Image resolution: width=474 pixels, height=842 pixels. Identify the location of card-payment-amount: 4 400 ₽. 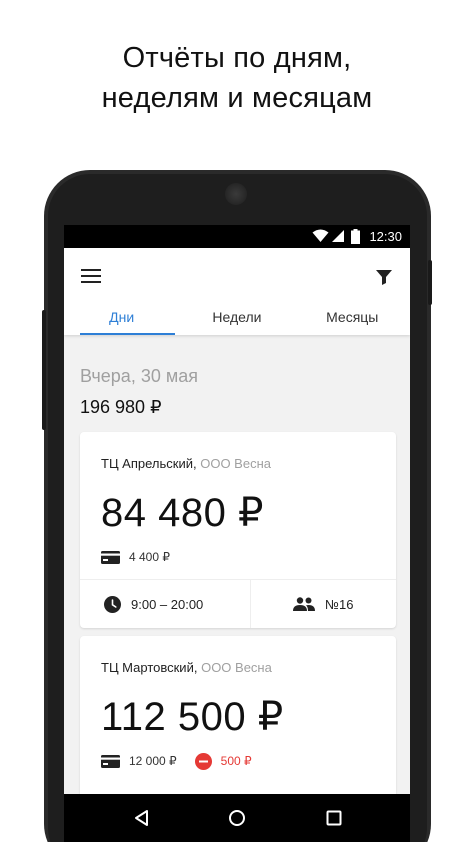
(149, 557).